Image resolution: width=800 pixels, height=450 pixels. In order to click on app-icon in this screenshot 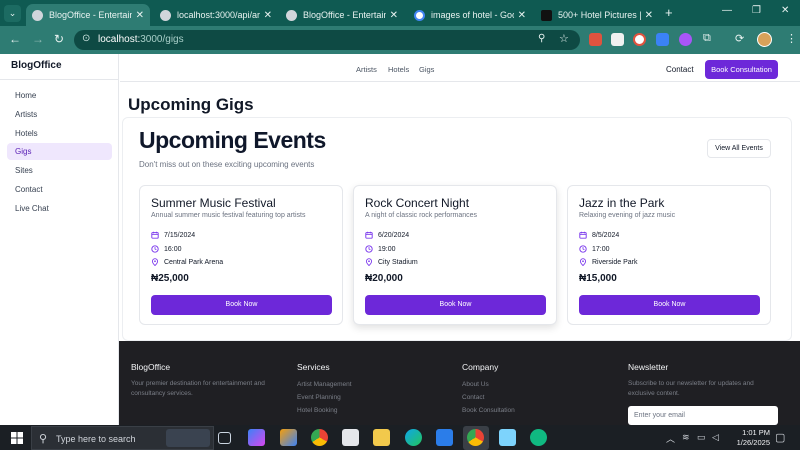, I will do `click(538, 437)`.